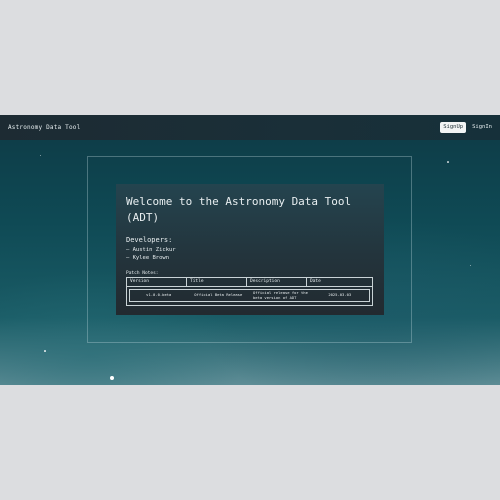 The height and width of the screenshot is (500, 500). What do you see at coordinates (151, 250) in the screenshot?
I see `developer-item: — Austin Zickur` at bounding box center [151, 250].